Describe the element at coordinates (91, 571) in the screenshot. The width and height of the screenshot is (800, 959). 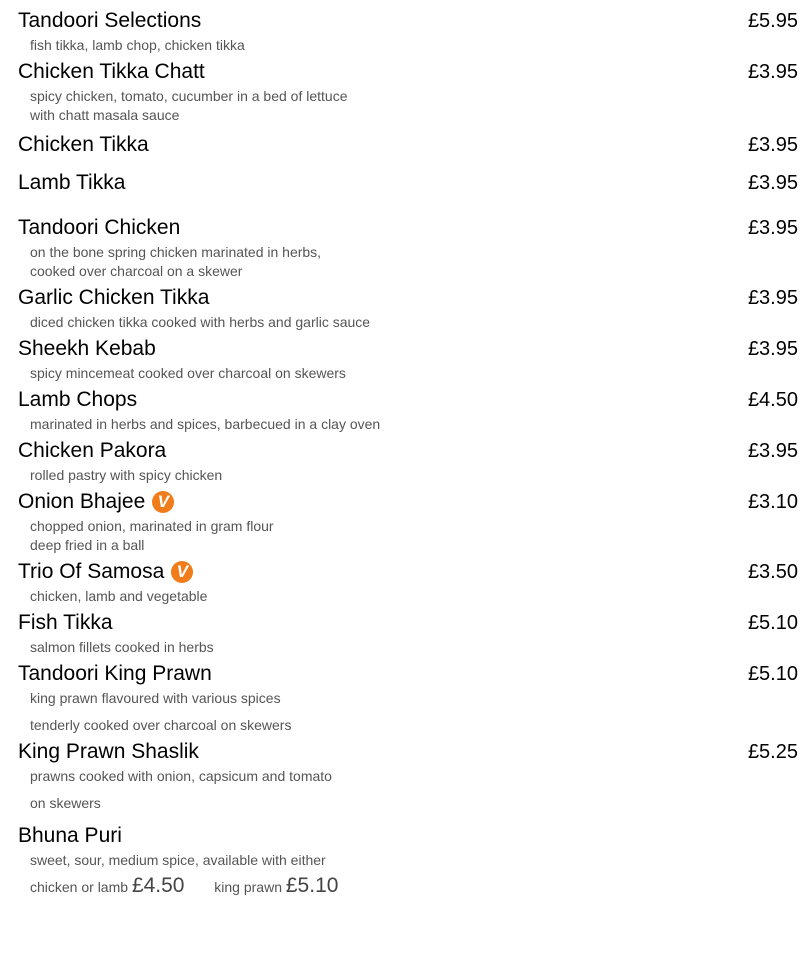
I see `item-name: Trio Of Samosa` at that location.